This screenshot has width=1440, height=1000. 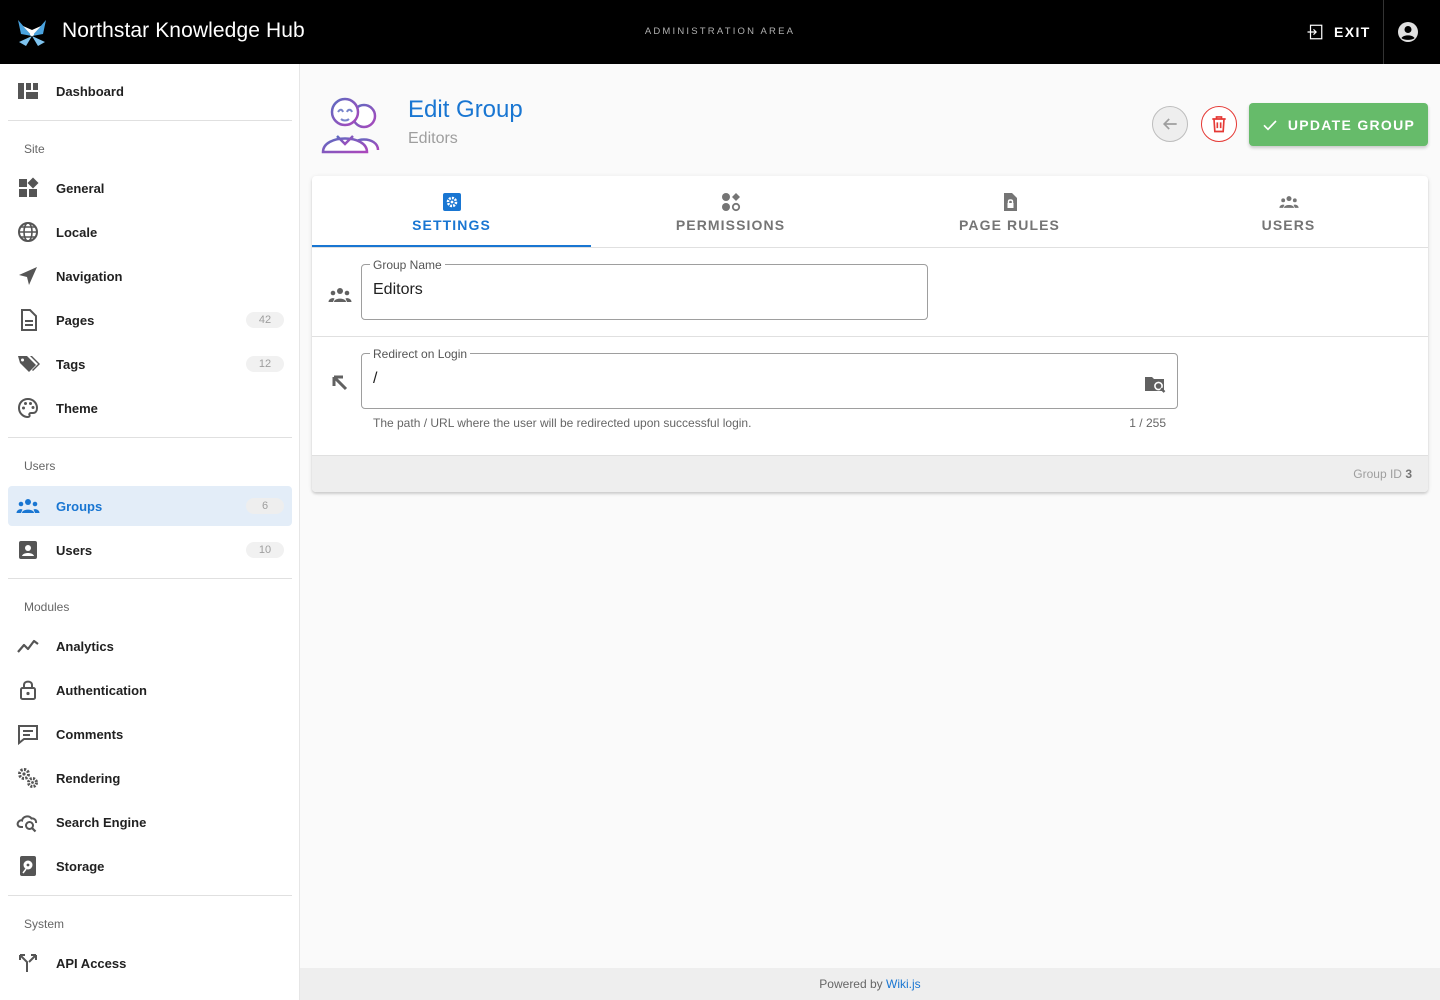 I want to click on tab-bar: SETTINGS PERMISSIONS PAGE RULES USERS, so click(x=870, y=212).